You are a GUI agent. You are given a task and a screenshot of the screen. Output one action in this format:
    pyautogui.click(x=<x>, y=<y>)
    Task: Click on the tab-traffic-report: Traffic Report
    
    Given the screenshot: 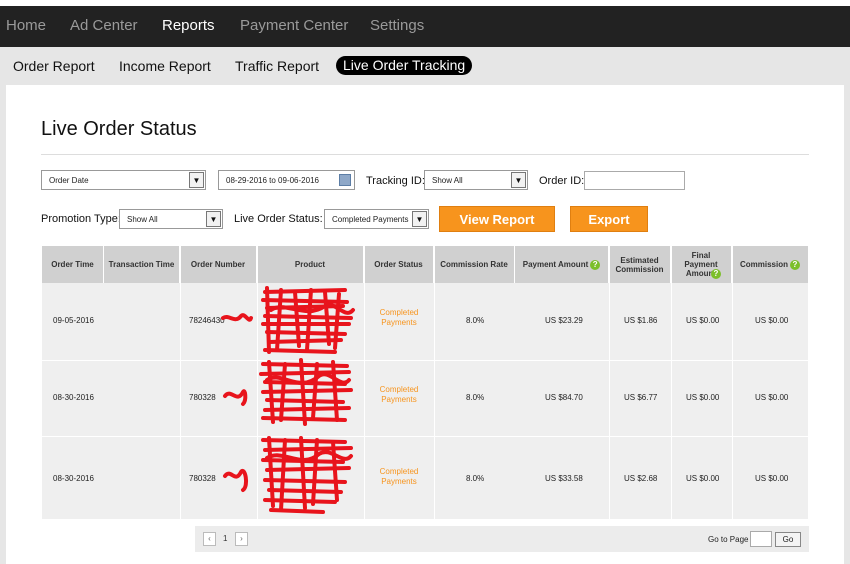 What is the action you would take?
    pyautogui.click(x=277, y=66)
    